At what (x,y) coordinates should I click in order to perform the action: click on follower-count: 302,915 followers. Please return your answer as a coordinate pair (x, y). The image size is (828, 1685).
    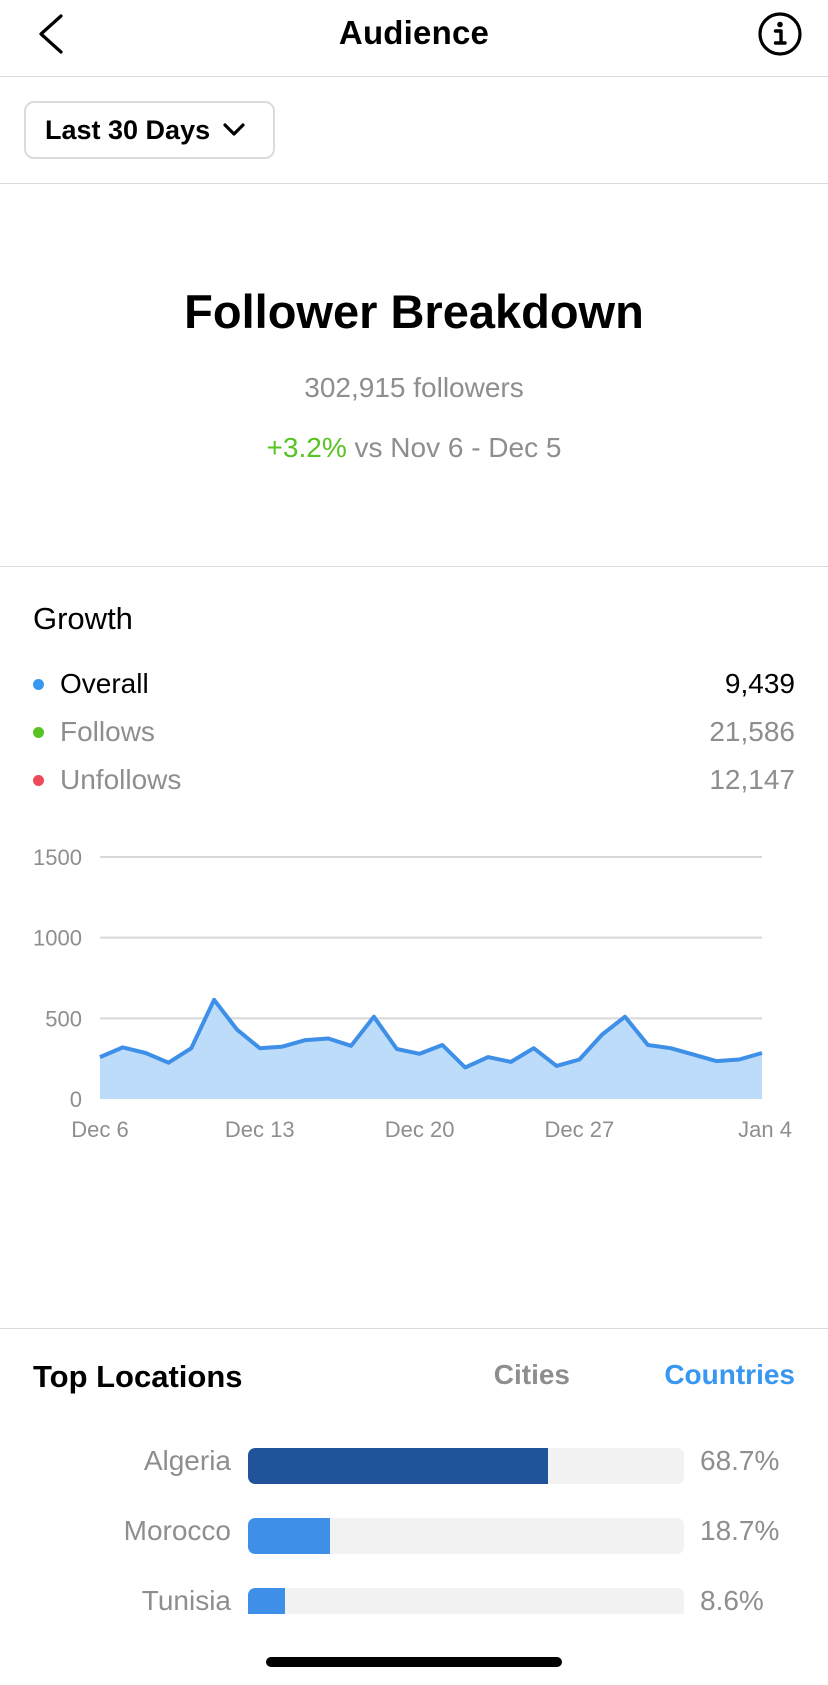
    Looking at the image, I should click on (414, 387).